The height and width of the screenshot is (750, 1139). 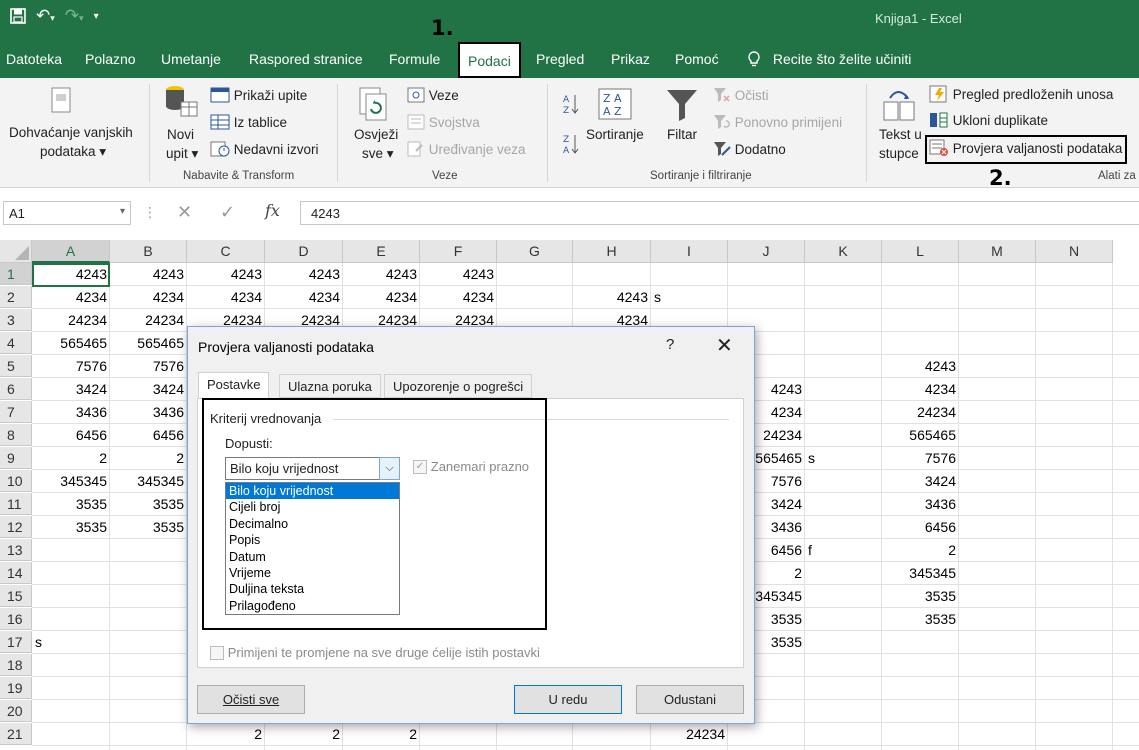 I want to click on advanced-filter-button: Dodatno, so click(x=749, y=150).